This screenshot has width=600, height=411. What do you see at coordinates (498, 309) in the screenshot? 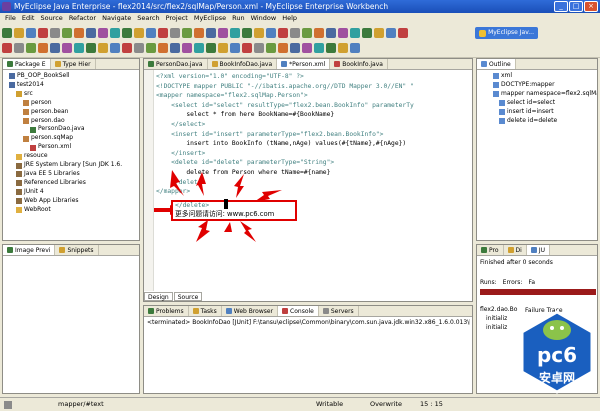
I see `junit-test-item: flex2.dao.Bo` at bounding box center [498, 309].